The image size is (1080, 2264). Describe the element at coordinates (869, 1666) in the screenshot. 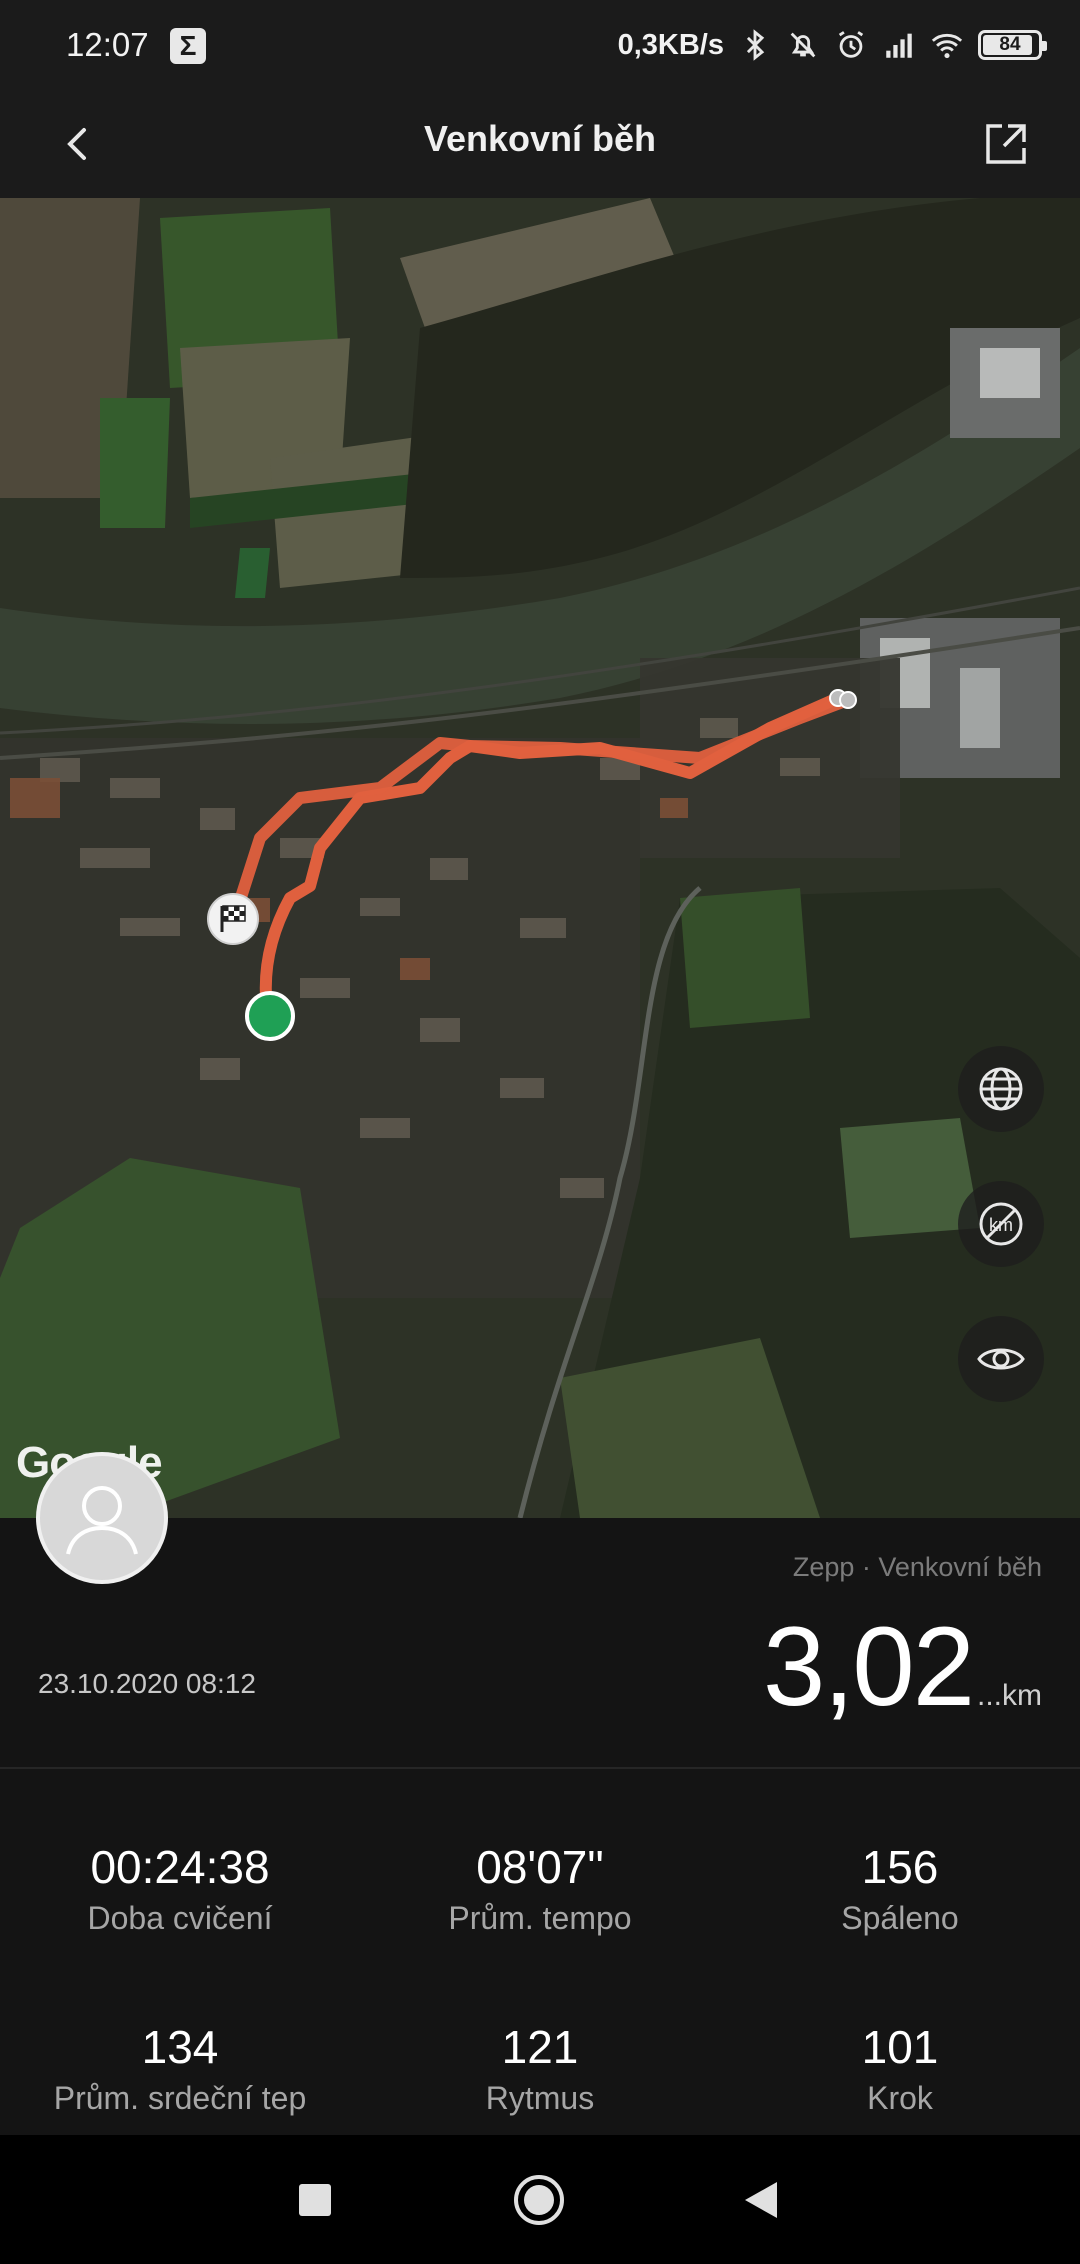

I see `distance-value: 3,02` at that location.